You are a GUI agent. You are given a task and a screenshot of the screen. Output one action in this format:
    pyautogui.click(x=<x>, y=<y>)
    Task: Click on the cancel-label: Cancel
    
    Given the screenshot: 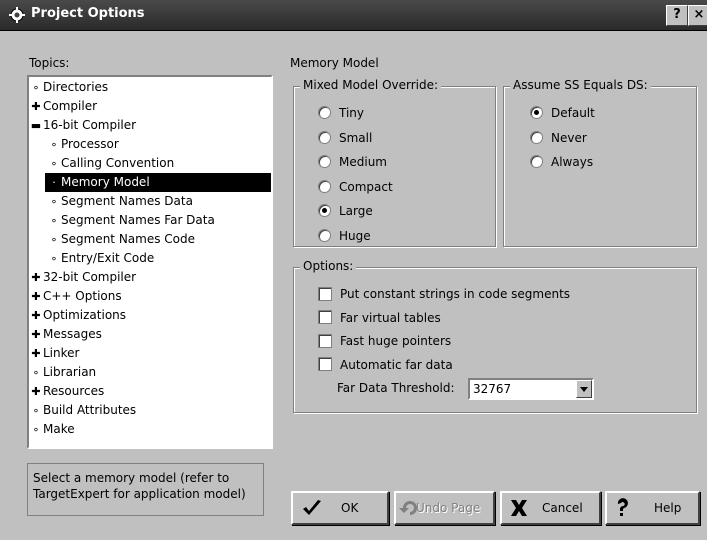 What is the action you would take?
    pyautogui.click(x=562, y=508)
    